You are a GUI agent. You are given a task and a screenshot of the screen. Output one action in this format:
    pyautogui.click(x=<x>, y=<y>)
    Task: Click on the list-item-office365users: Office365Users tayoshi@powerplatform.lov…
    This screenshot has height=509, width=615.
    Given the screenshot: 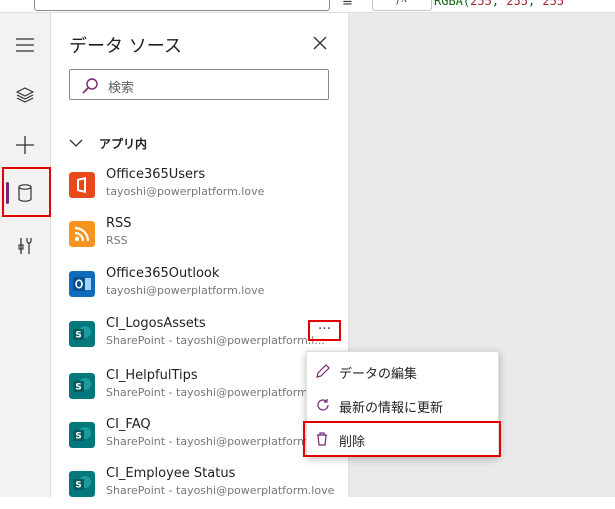 What is the action you would take?
    pyautogui.click(x=199, y=188)
    